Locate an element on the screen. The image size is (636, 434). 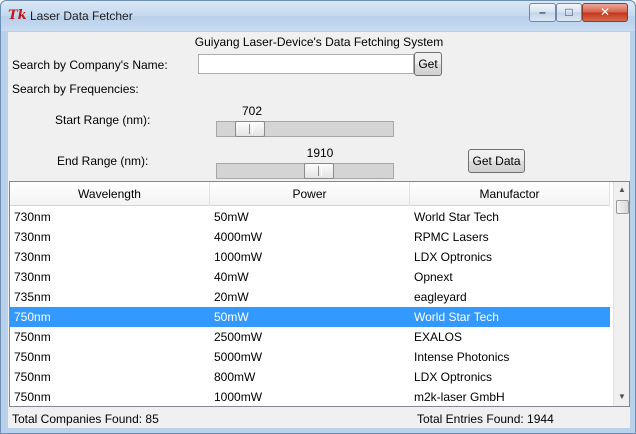
frequency-search-label: Search by Frequencies: is located at coordinates (75, 89).